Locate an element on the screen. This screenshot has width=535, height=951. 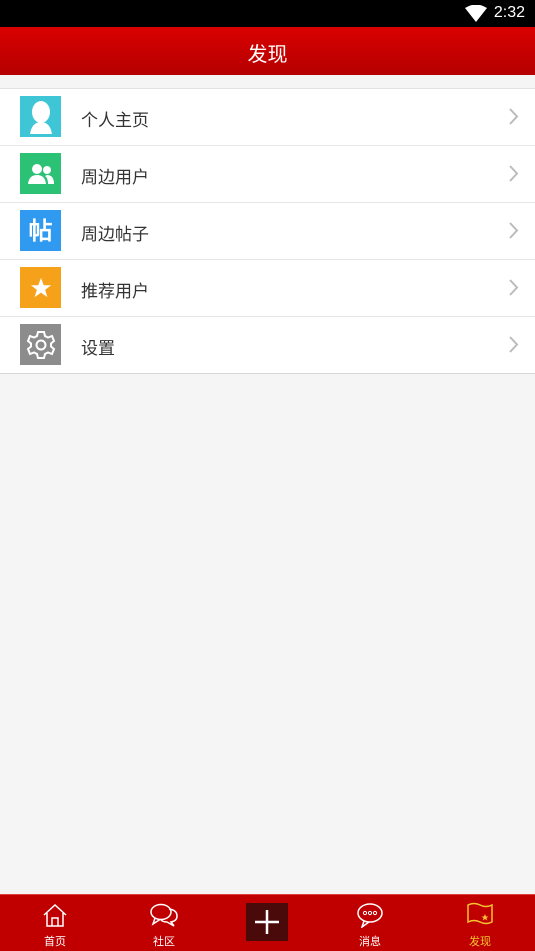
tab-discover: 发现 is located at coordinates (480, 923).